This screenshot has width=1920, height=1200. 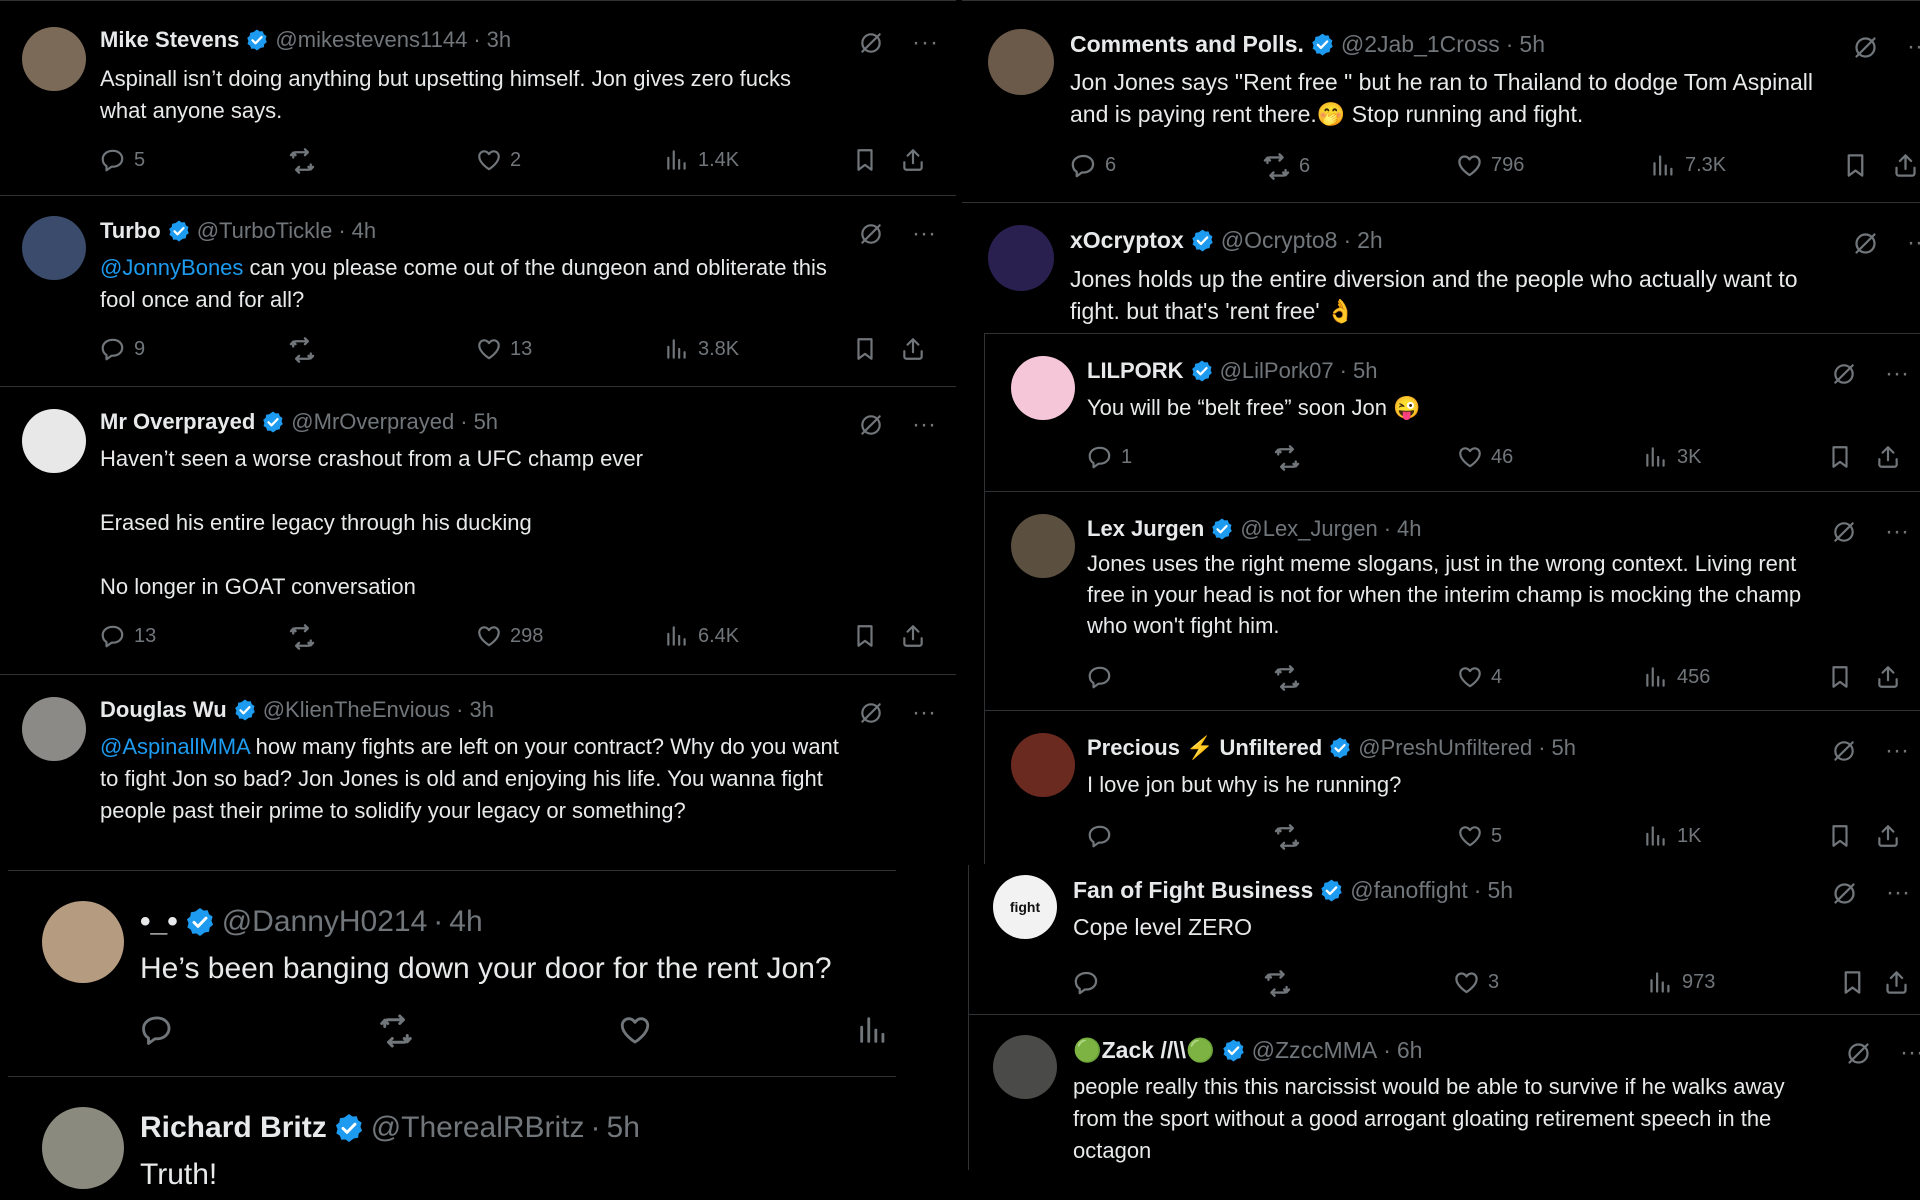 I want to click on timestamp: 3h, so click(x=499, y=40).